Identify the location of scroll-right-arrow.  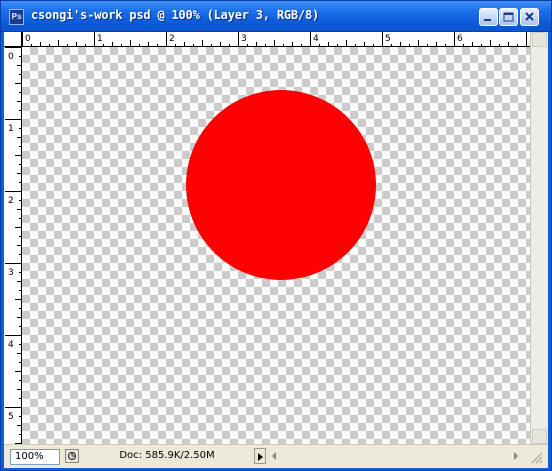
(516, 456).